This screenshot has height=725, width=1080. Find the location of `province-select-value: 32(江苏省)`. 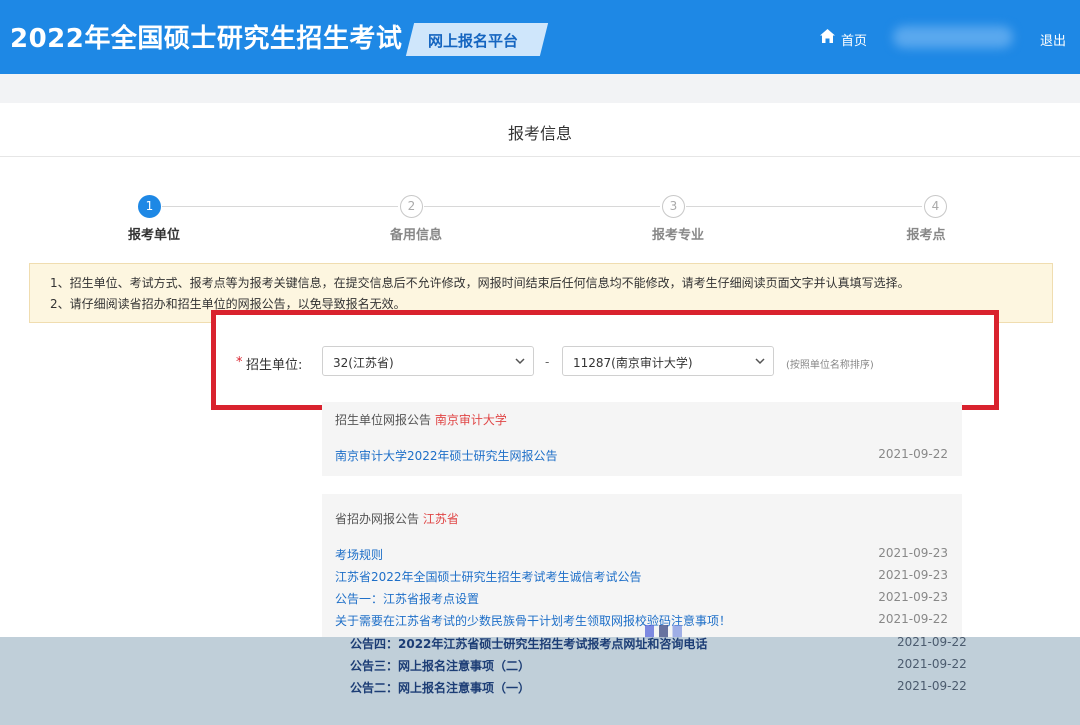

province-select-value: 32(江苏省) is located at coordinates (363, 363).